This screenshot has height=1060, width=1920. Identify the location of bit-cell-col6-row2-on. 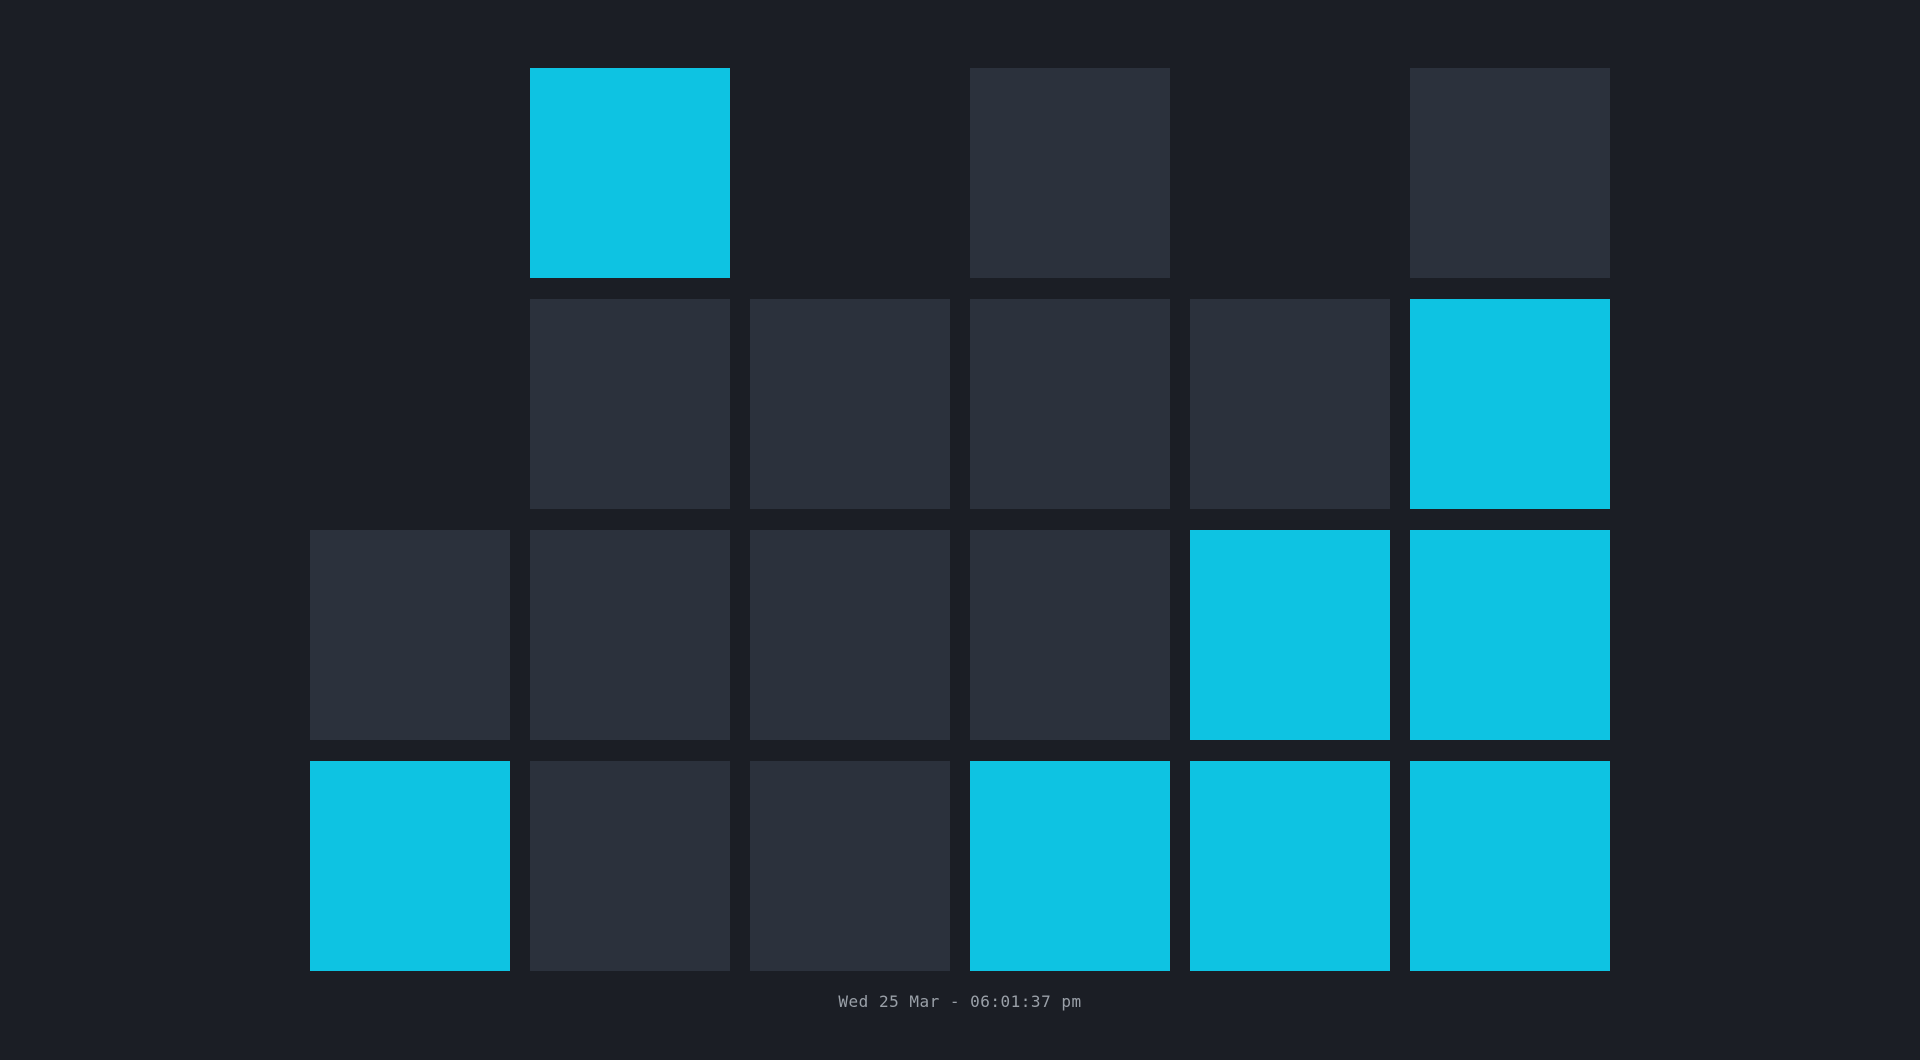
(1510, 404).